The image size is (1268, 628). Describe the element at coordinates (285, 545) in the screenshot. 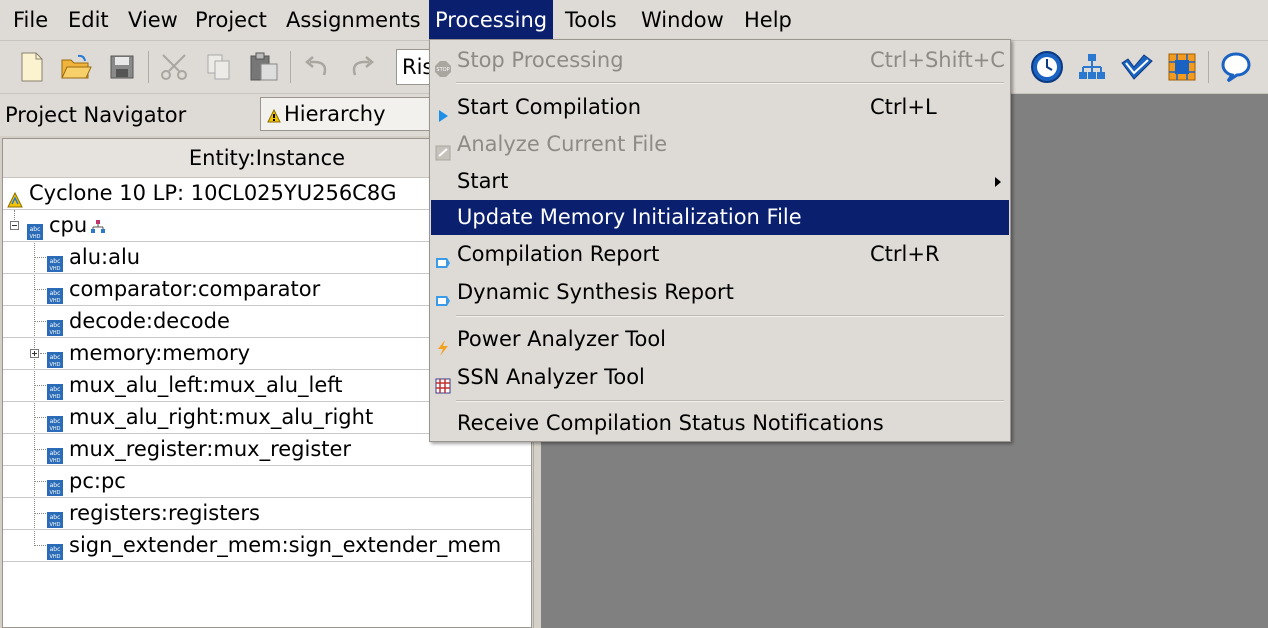

I see `tree-label: sign_extender_mem:sign_extender_mem` at that location.